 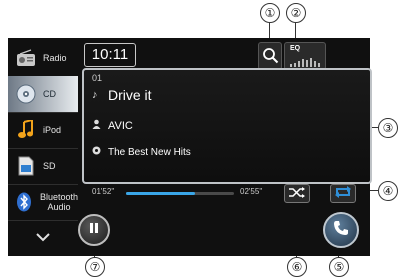 I want to click on cd-icon, so click(x=26, y=94).